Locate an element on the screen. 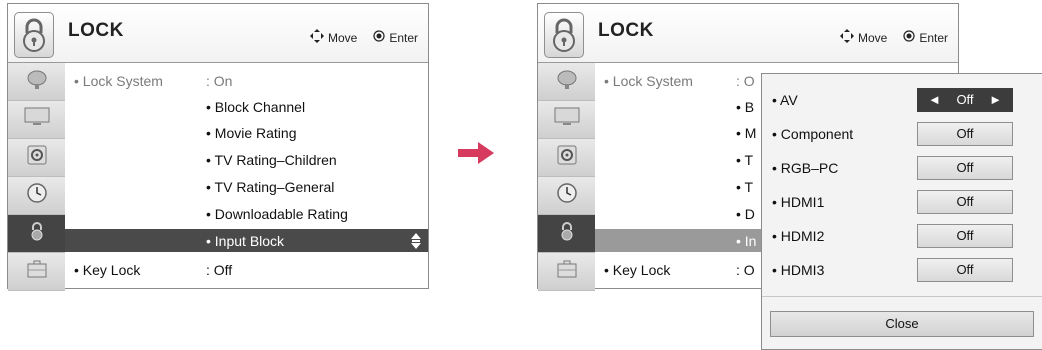  menu-item-tv-rating-general: • T is located at coordinates (744, 187).